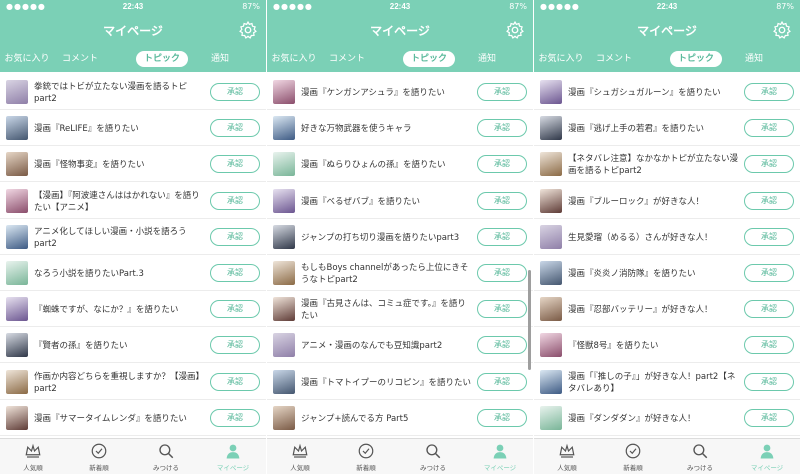 This screenshot has height=474, width=800. Describe the element at coordinates (386, 202) in the screenshot. I see `topic-title: 漫画『べるぜバブ』を語りたい` at that location.